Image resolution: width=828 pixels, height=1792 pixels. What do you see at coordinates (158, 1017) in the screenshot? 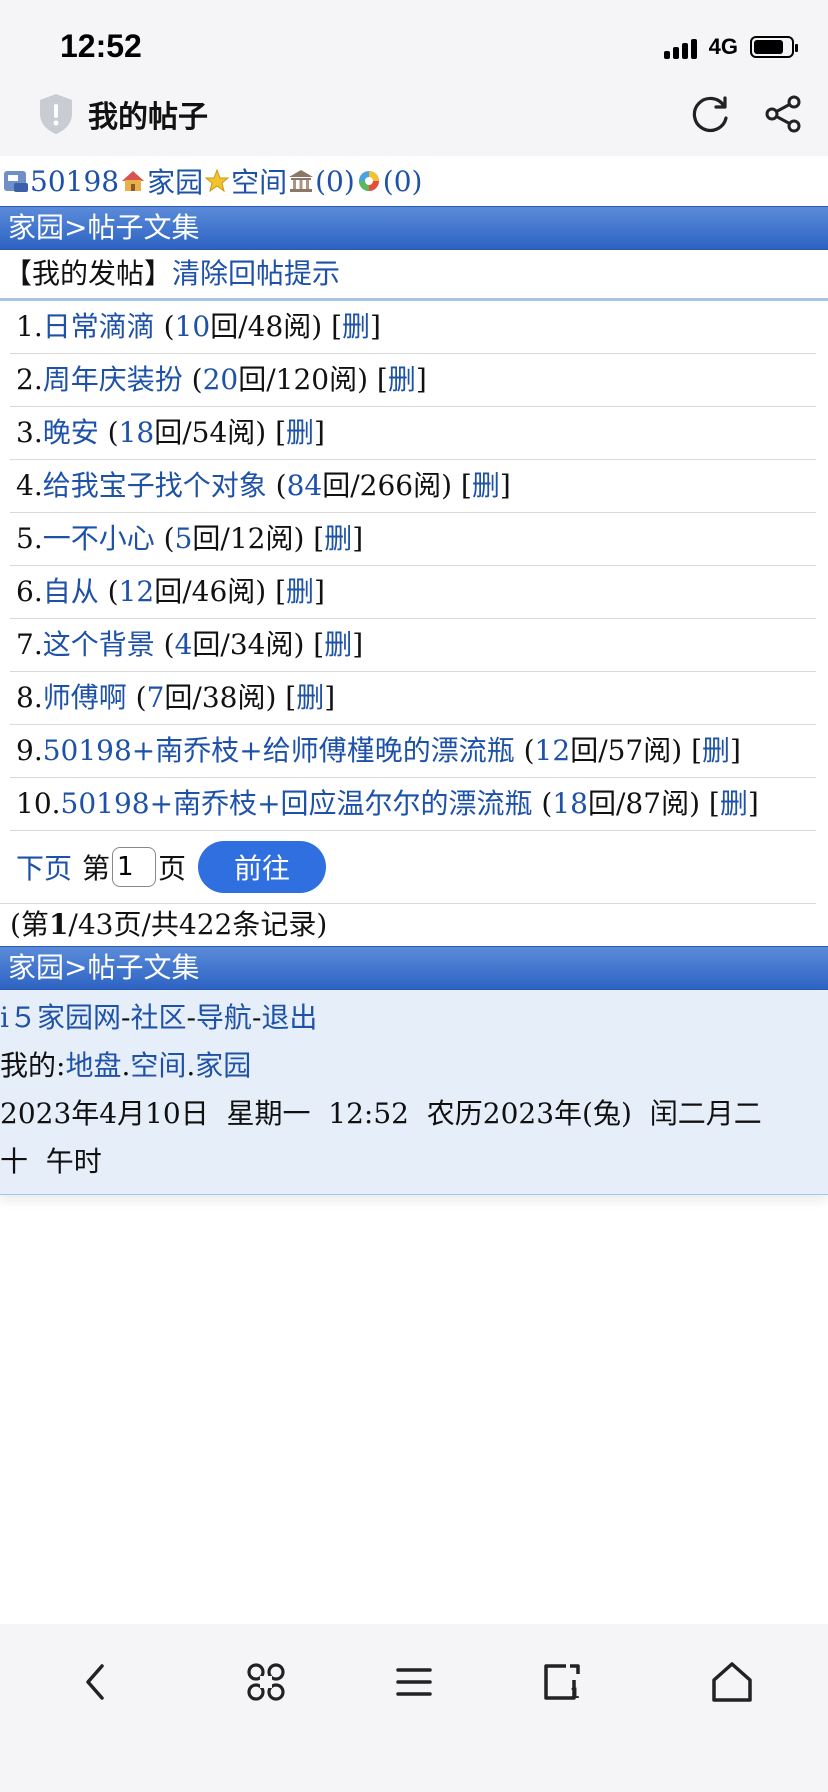
I see `community-link: 社区` at bounding box center [158, 1017].